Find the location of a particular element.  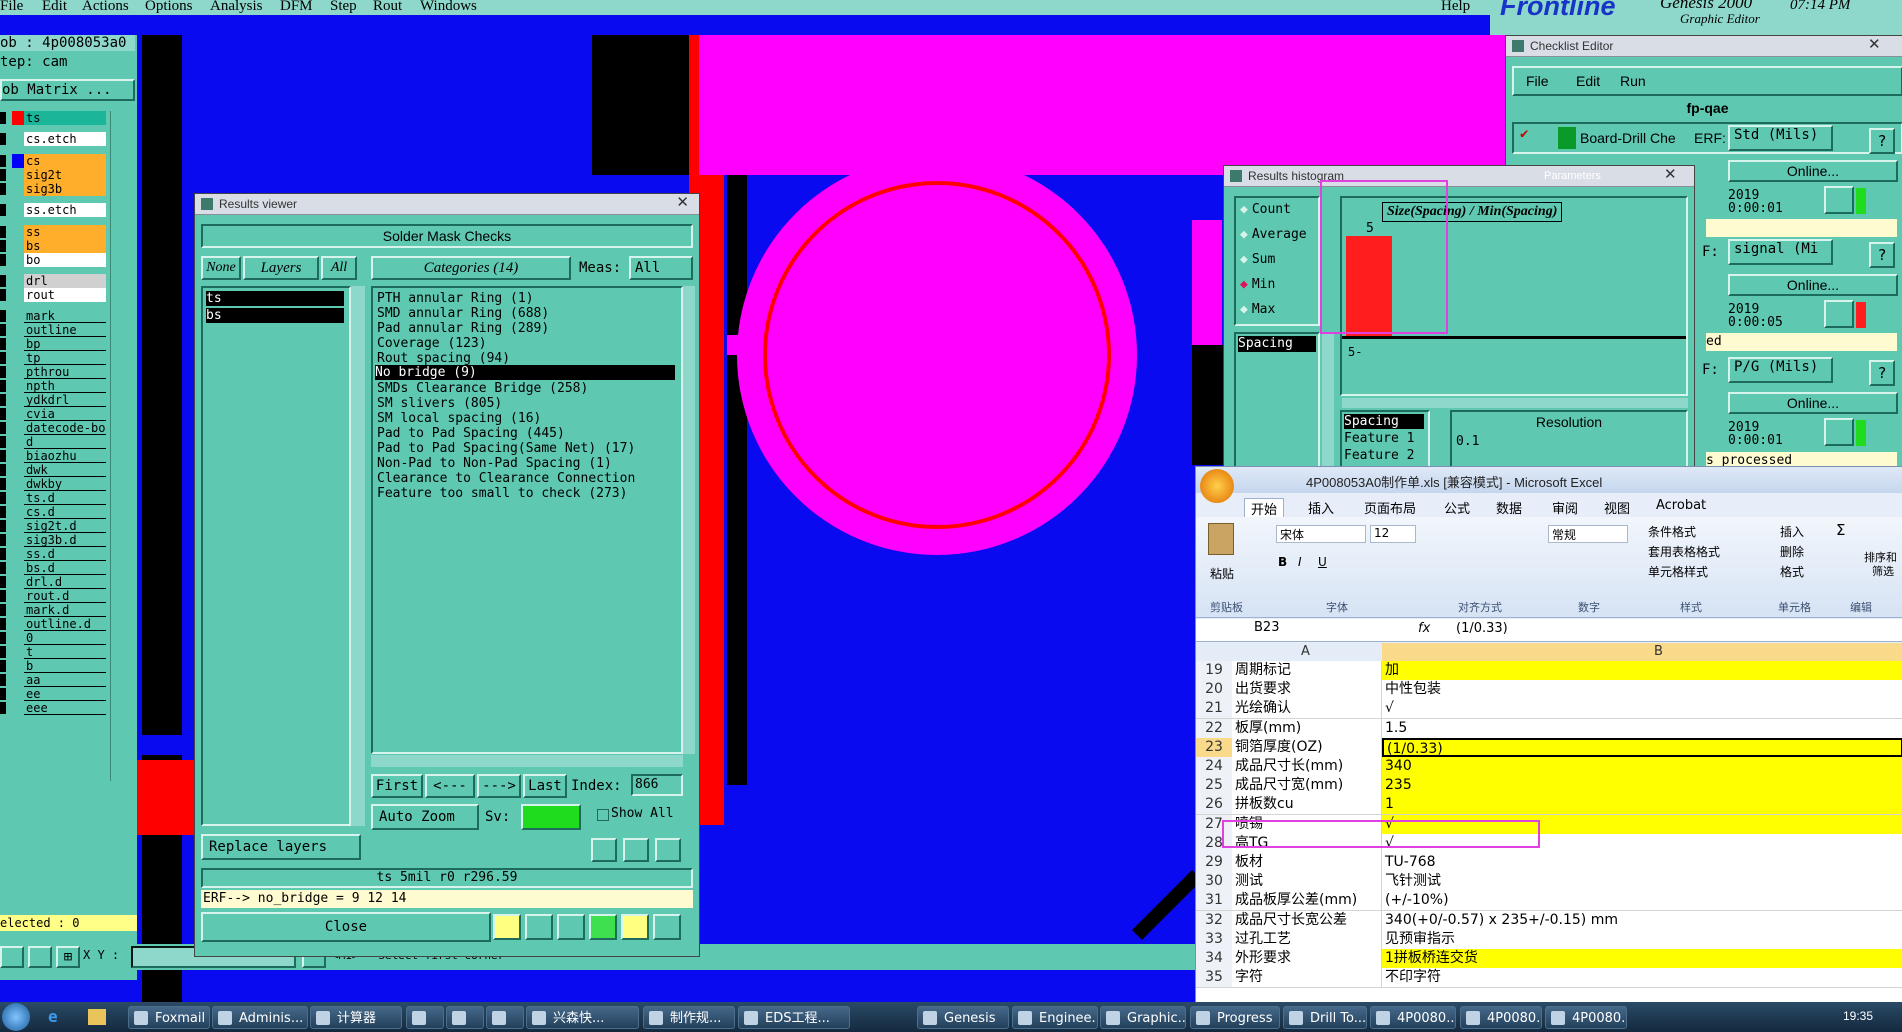

cell-a: 光绘确认 is located at coordinates (1307, 709).